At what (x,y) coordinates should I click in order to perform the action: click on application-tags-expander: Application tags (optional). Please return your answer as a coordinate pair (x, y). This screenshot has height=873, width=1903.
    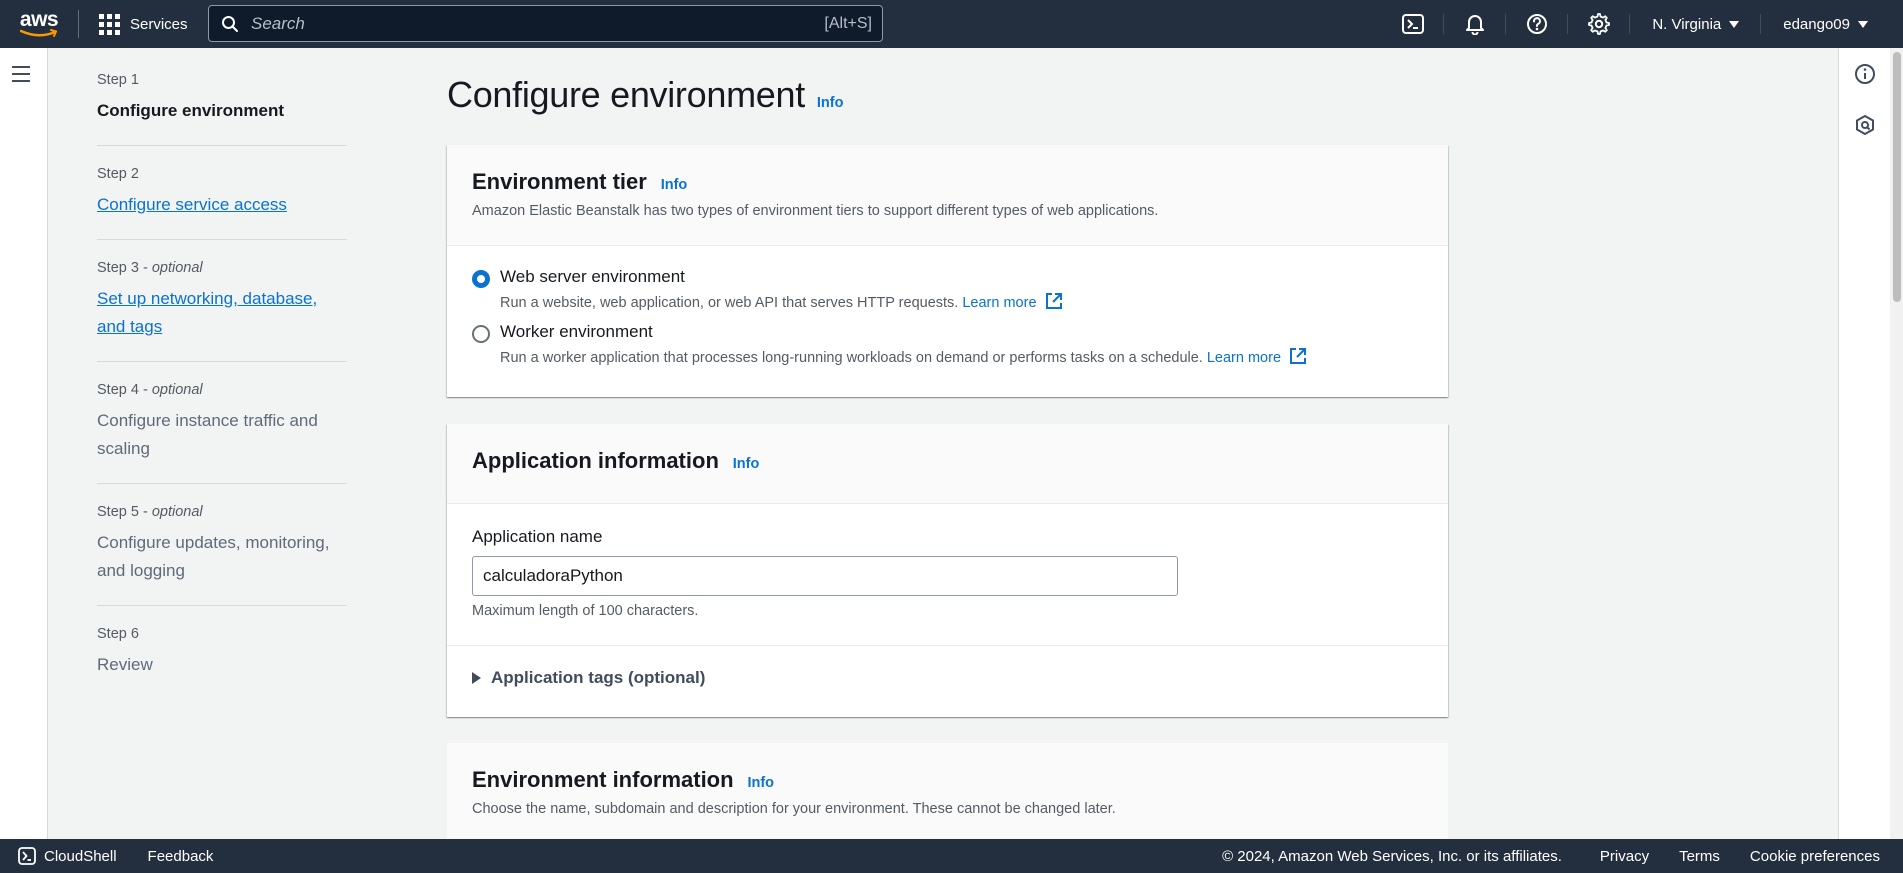
    Looking at the image, I should click on (947, 678).